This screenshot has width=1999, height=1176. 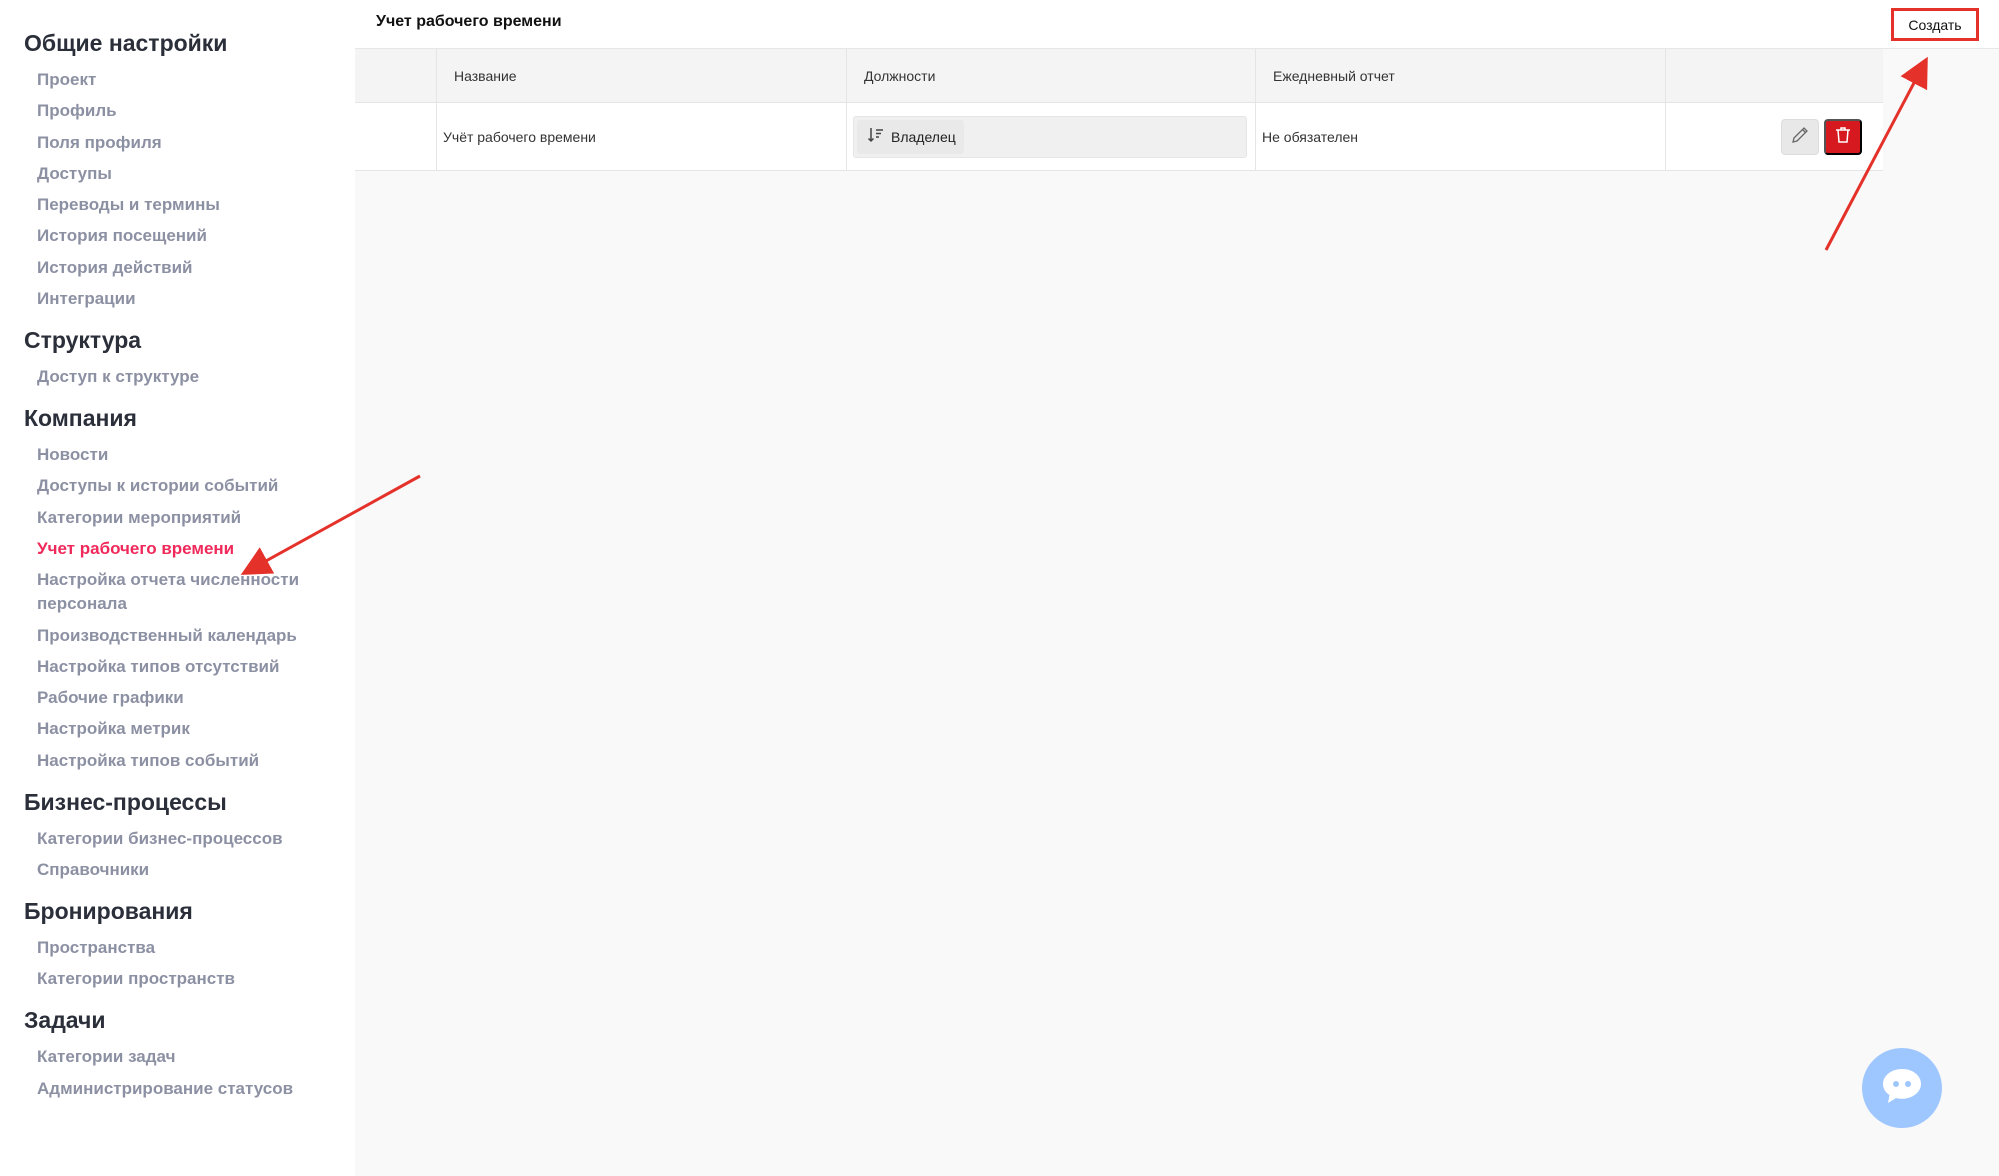 I want to click on row-cell-blank, so click(x=396, y=136).